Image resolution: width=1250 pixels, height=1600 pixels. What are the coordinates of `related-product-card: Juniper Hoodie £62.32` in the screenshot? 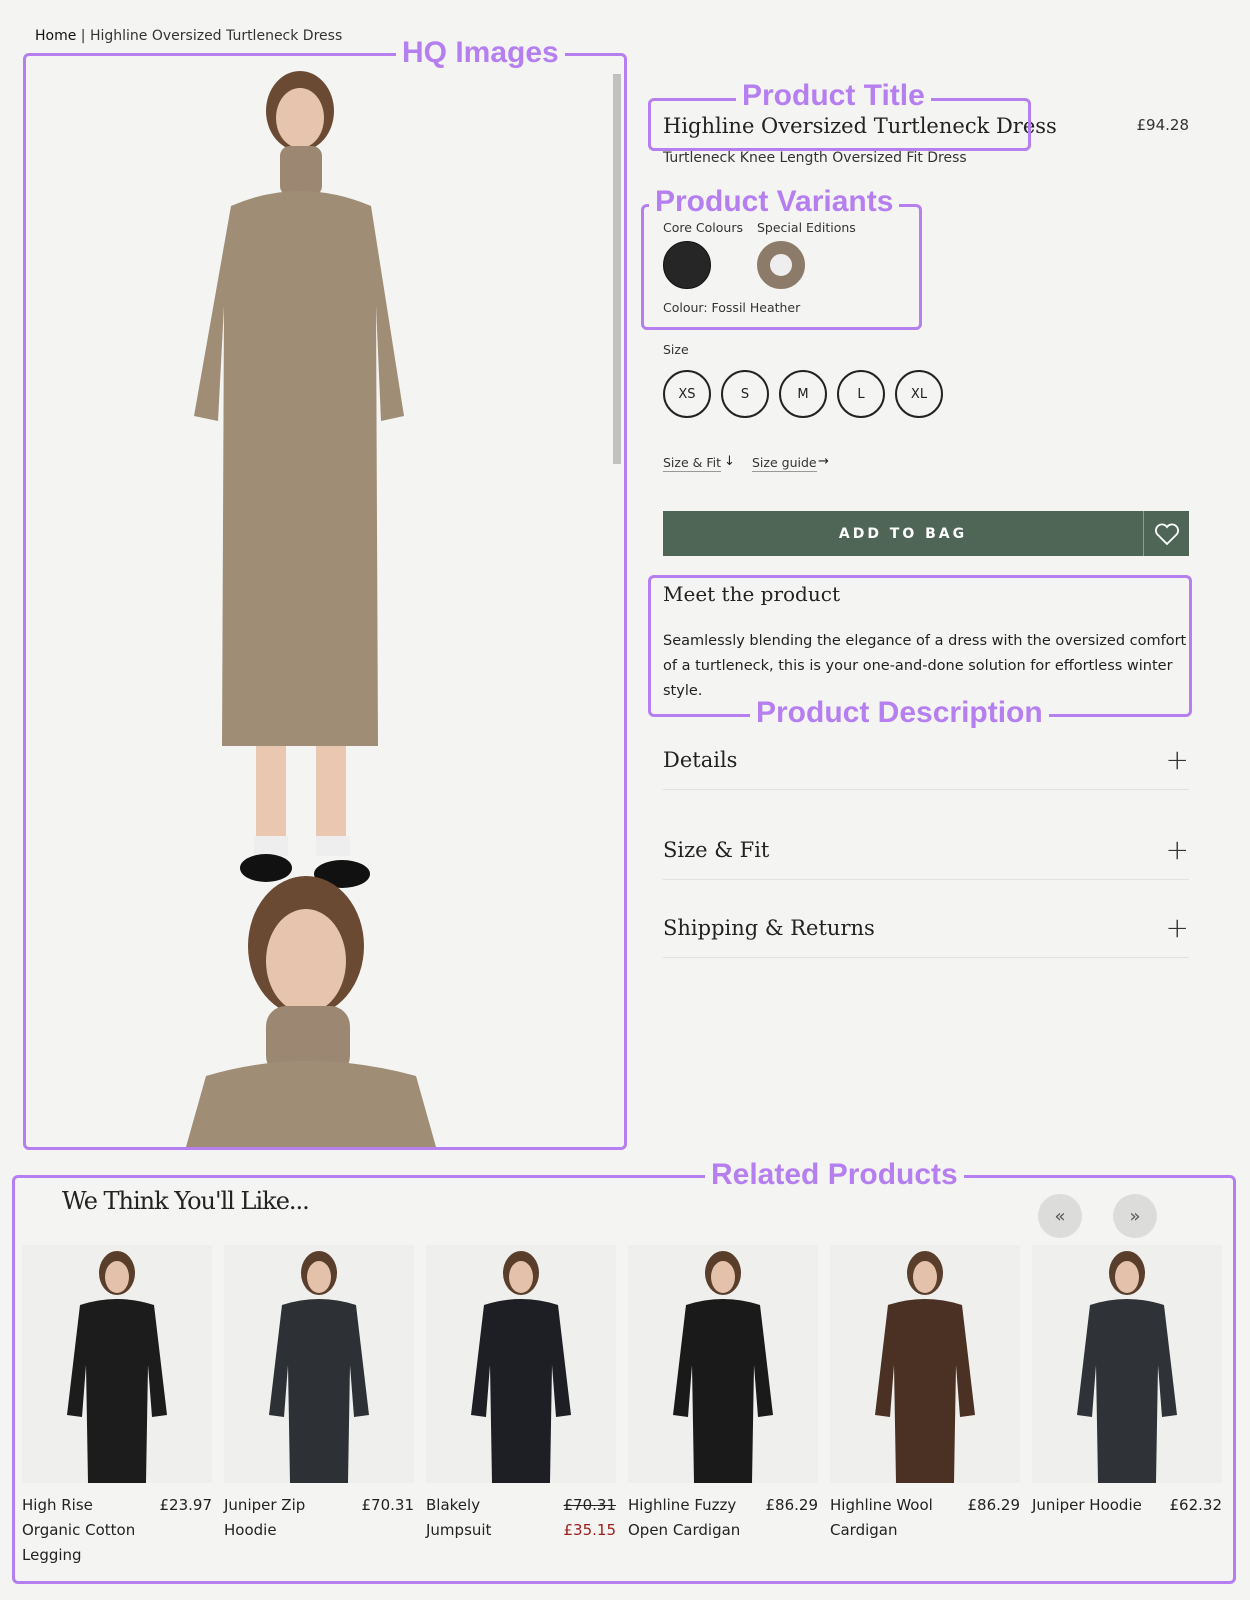 It's located at (1127, 1381).